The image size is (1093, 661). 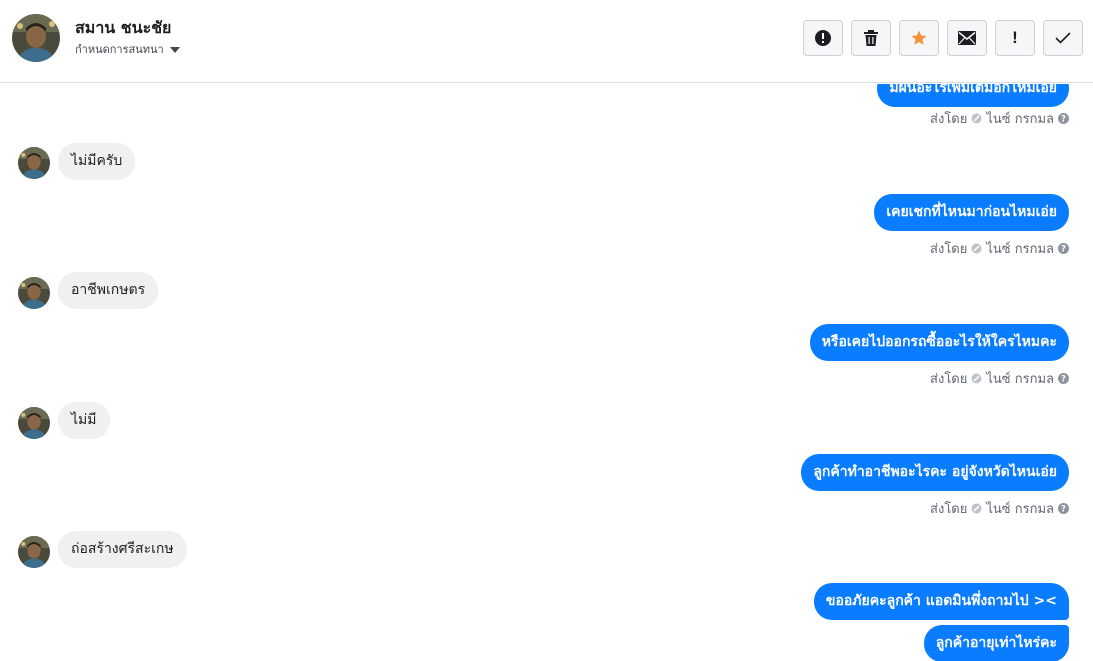 What do you see at coordinates (36, 38) in the screenshot?
I see `contact-avatar` at bounding box center [36, 38].